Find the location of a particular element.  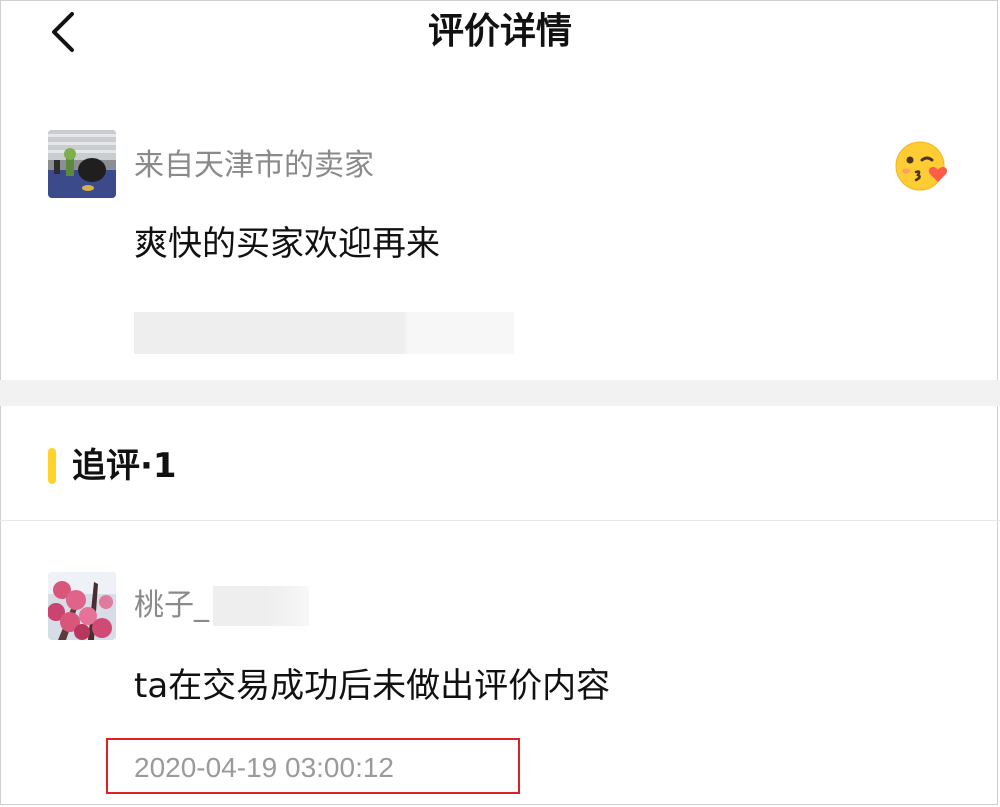

kissing-face-with-heart-icon is located at coordinates (921, 166).